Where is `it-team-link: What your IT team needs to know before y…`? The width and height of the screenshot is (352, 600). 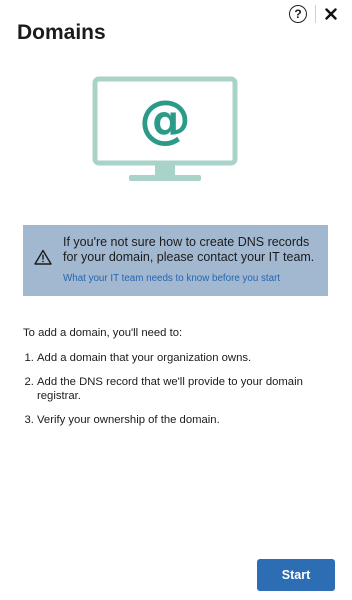
it-team-link: What your IT team needs to know before y… is located at coordinates (171, 278).